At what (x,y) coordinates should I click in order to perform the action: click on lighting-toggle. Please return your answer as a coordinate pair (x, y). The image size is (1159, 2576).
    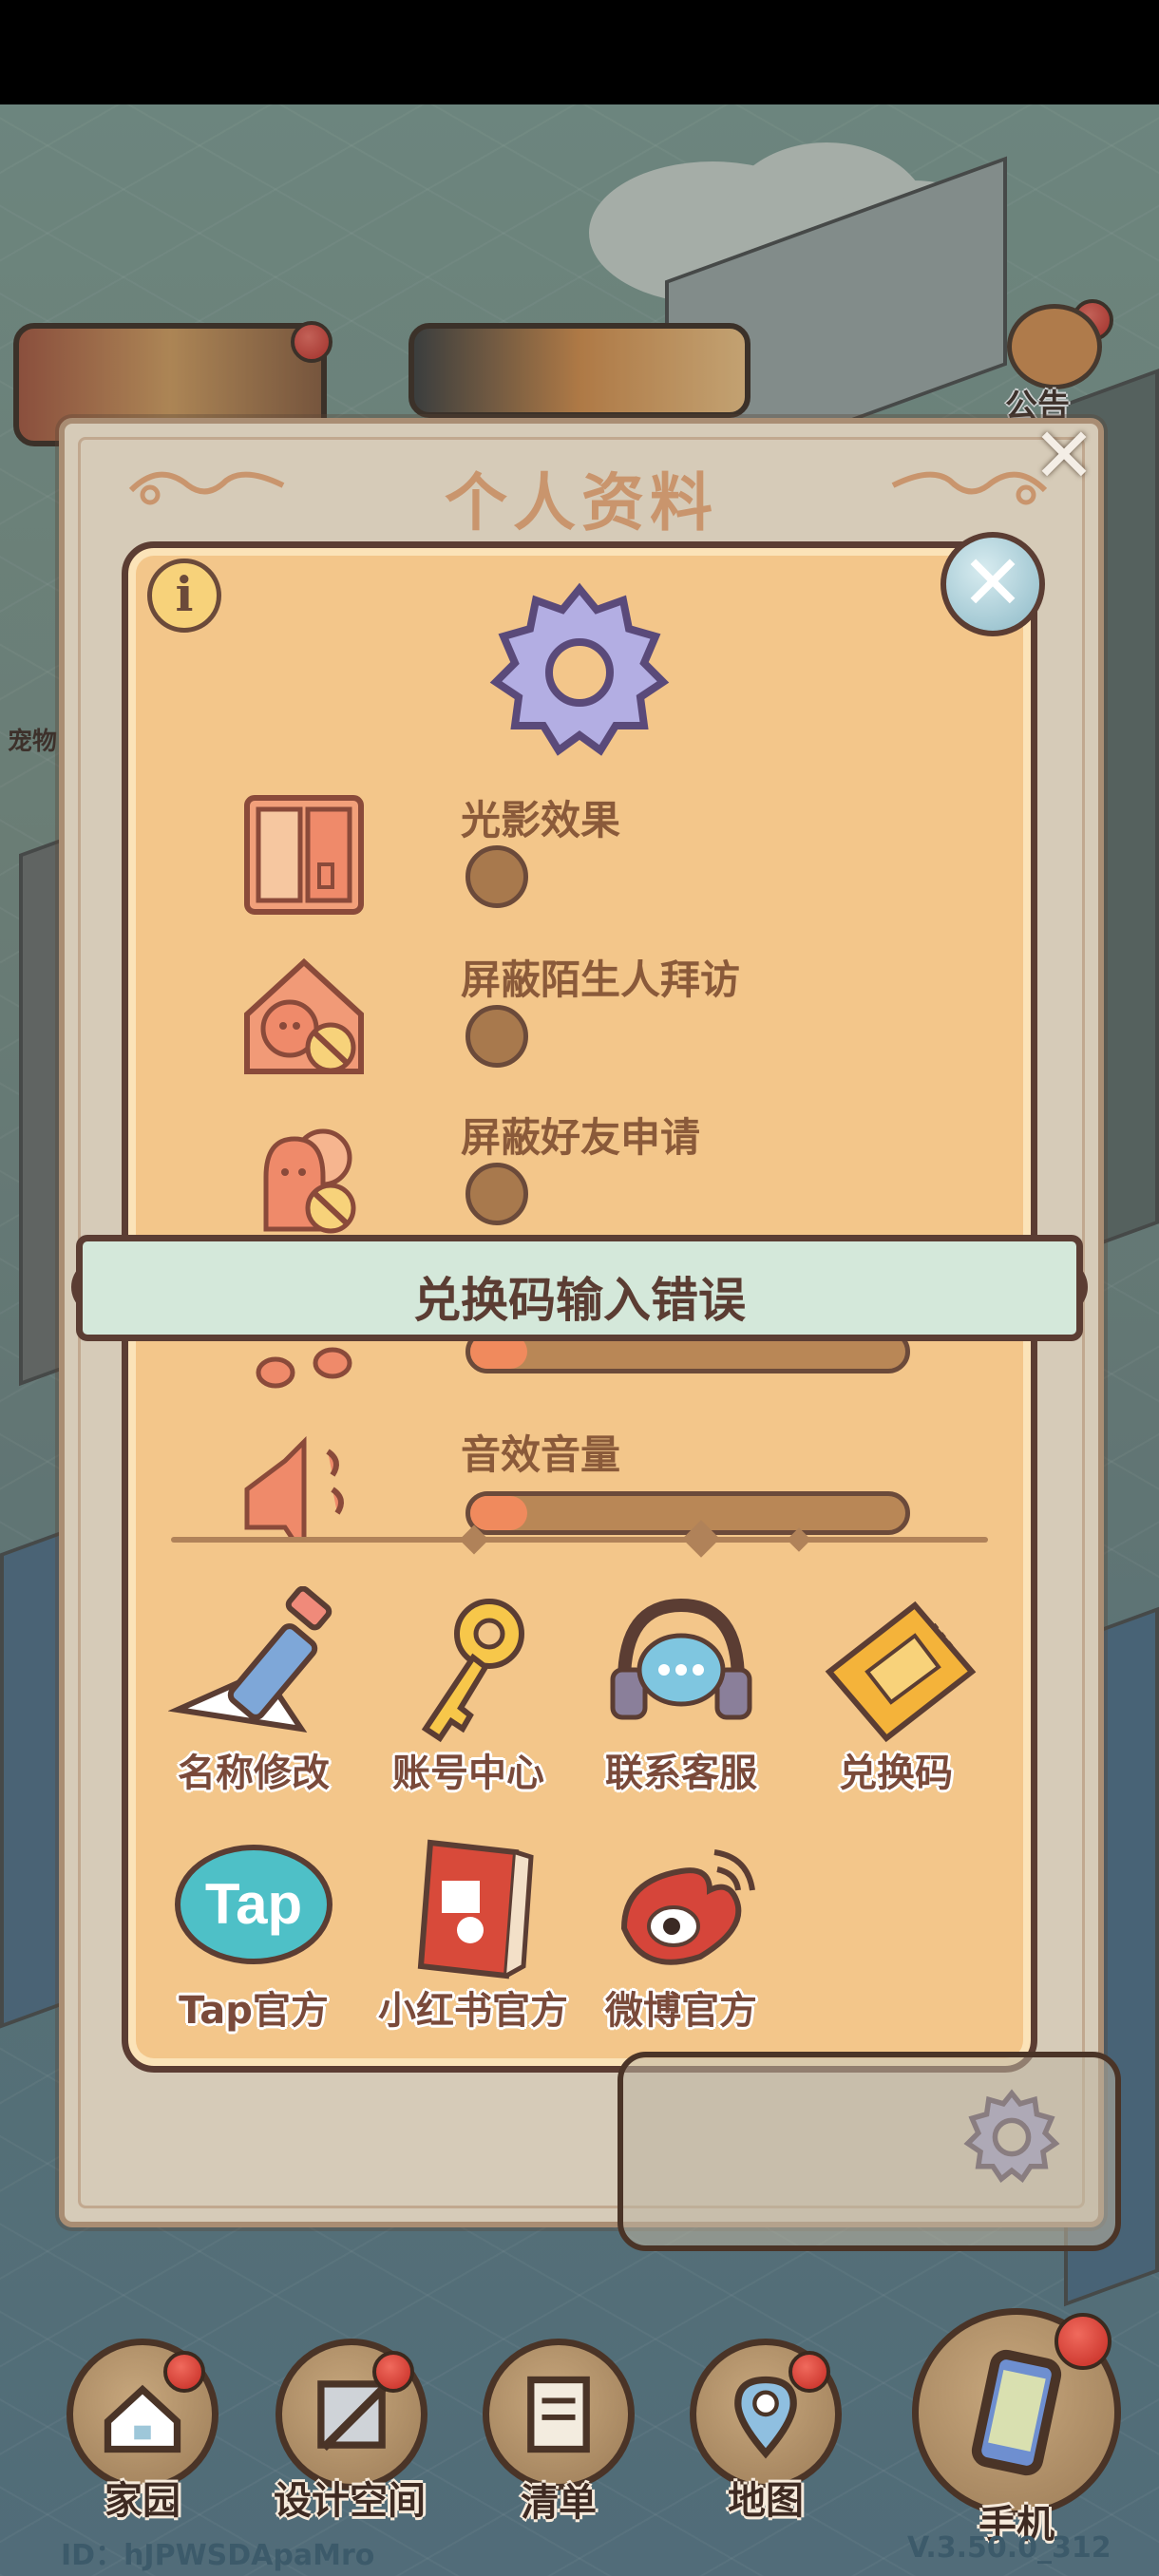
    Looking at the image, I should click on (497, 876).